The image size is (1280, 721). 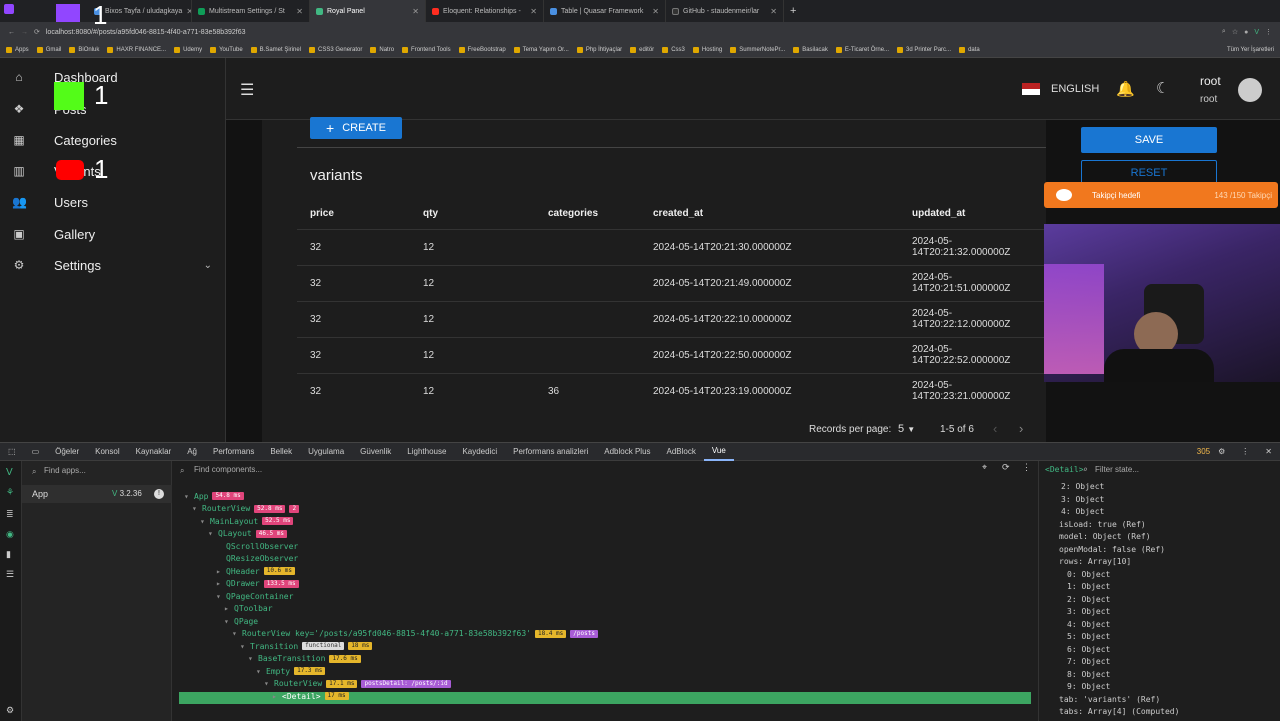 What do you see at coordinates (254, 596) in the screenshot?
I see `tree-node: ▾ QPageContainer` at bounding box center [254, 596].